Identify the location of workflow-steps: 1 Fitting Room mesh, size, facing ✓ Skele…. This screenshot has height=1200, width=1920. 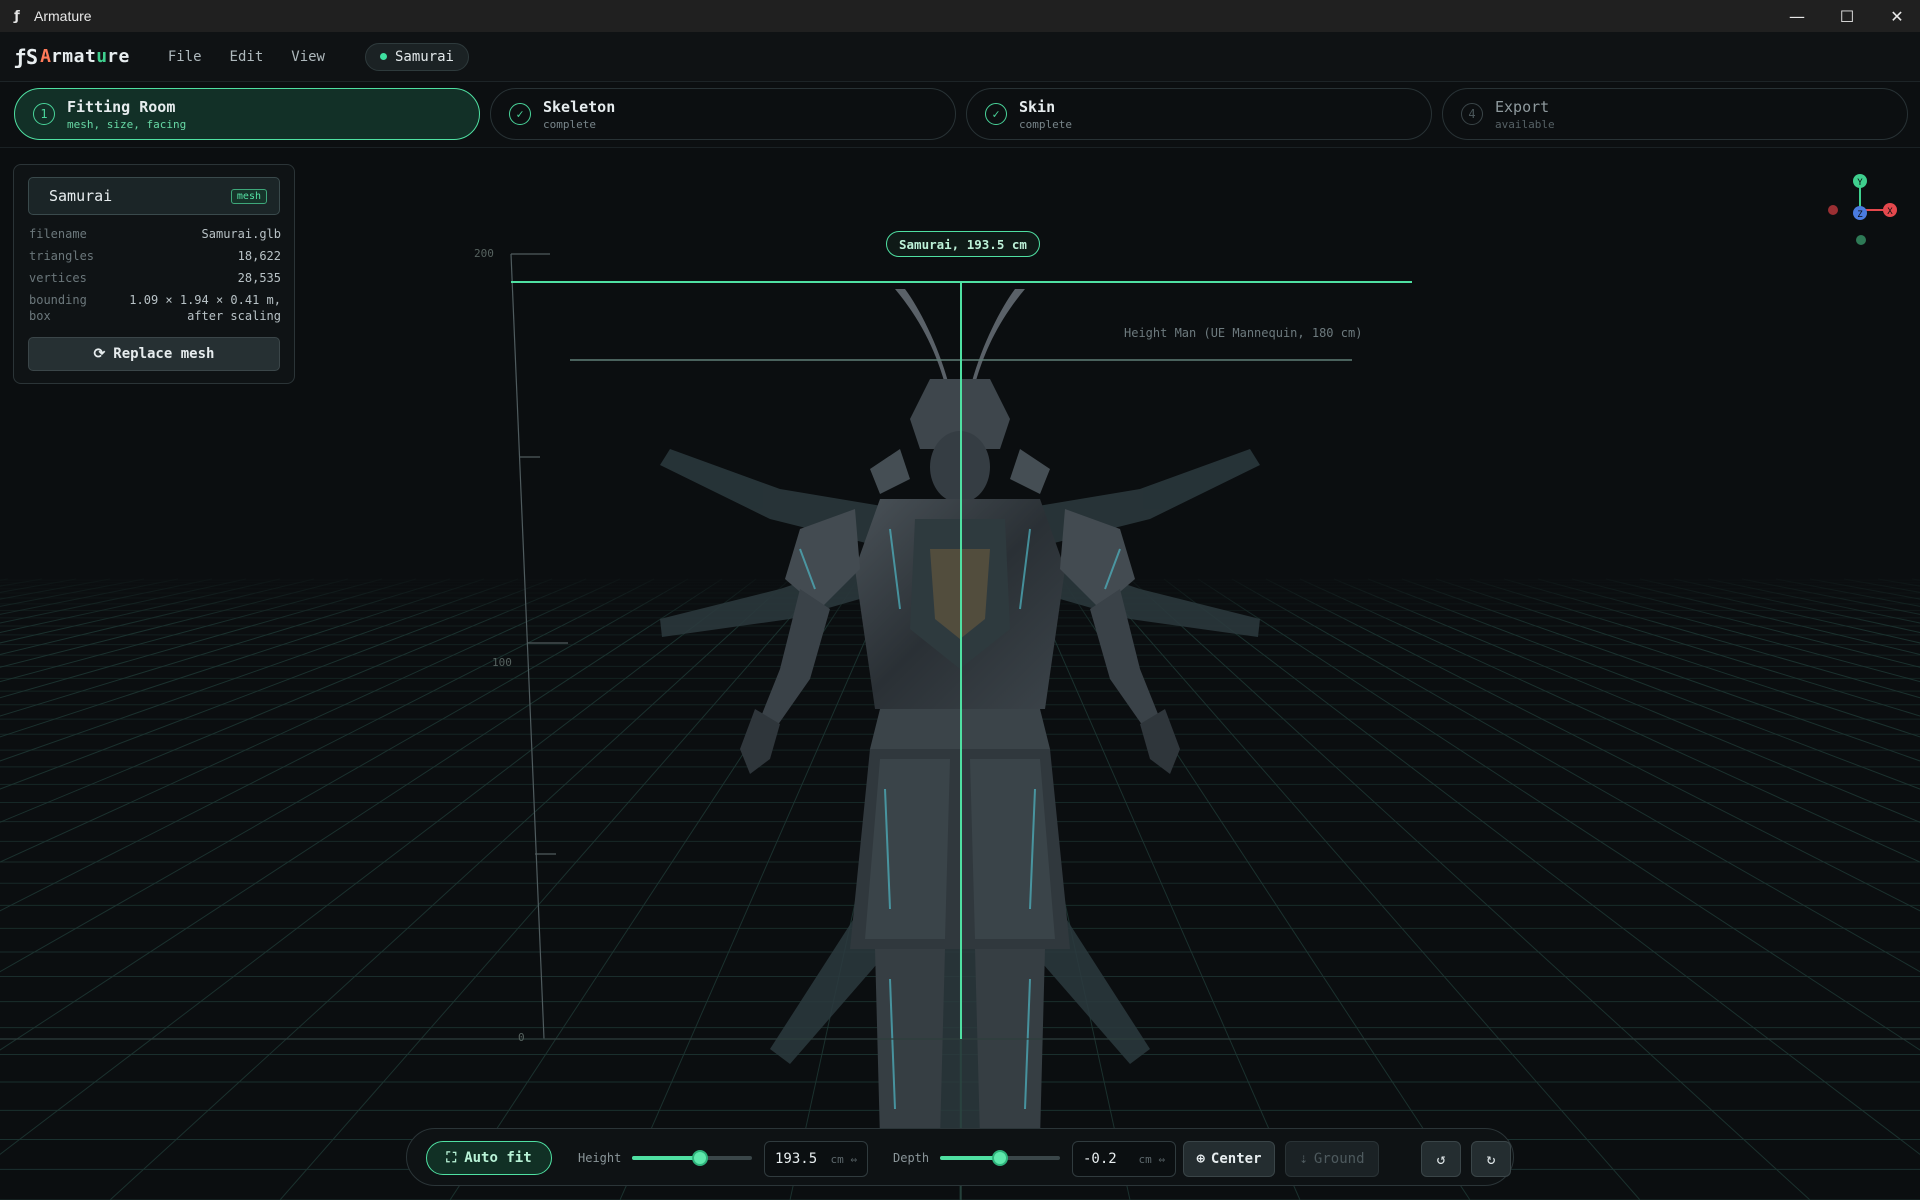
(960, 115).